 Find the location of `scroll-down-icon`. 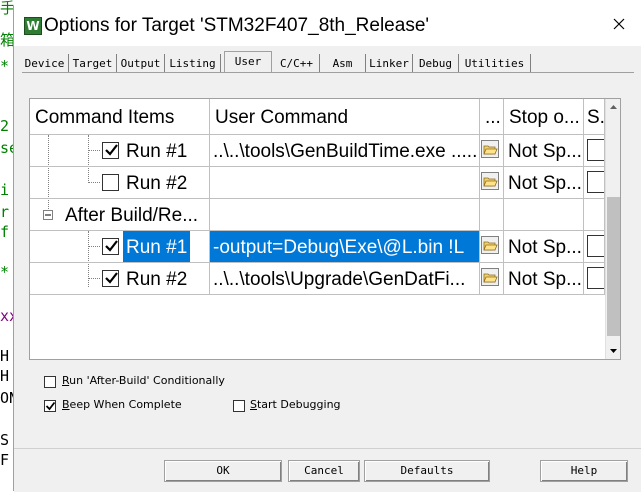

scroll-down-icon is located at coordinates (613, 351).